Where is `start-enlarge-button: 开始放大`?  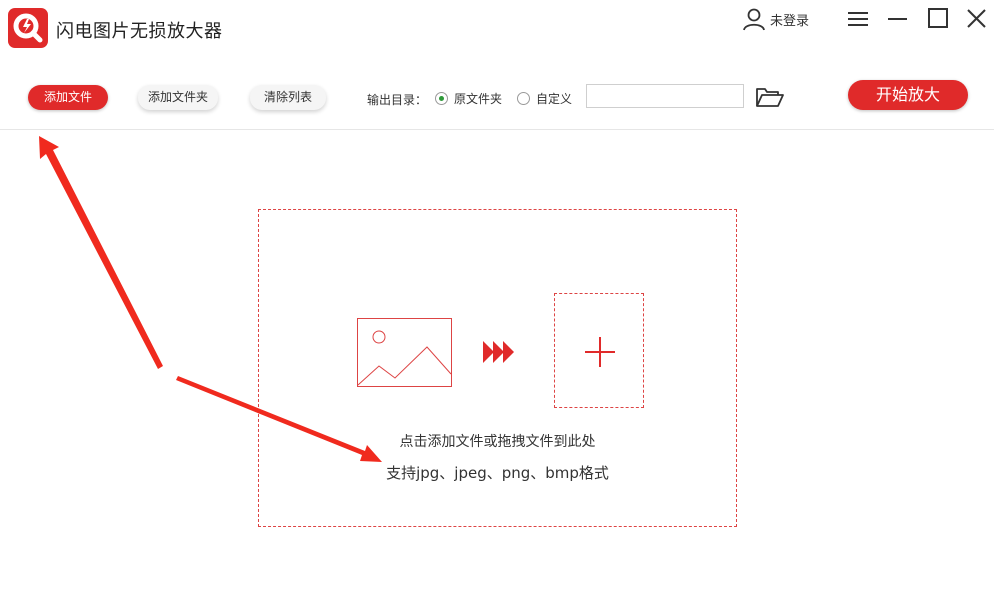 start-enlarge-button: 开始放大 is located at coordinates (908, 95).